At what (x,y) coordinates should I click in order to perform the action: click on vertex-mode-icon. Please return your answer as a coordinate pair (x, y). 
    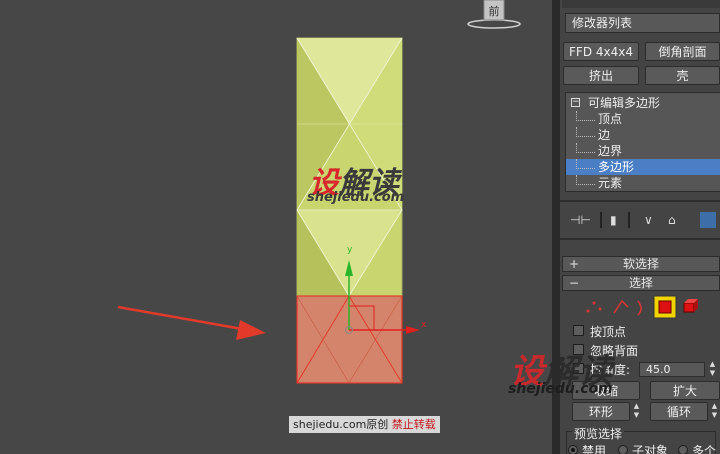
    Looking at the image, I should click on (594, 307).